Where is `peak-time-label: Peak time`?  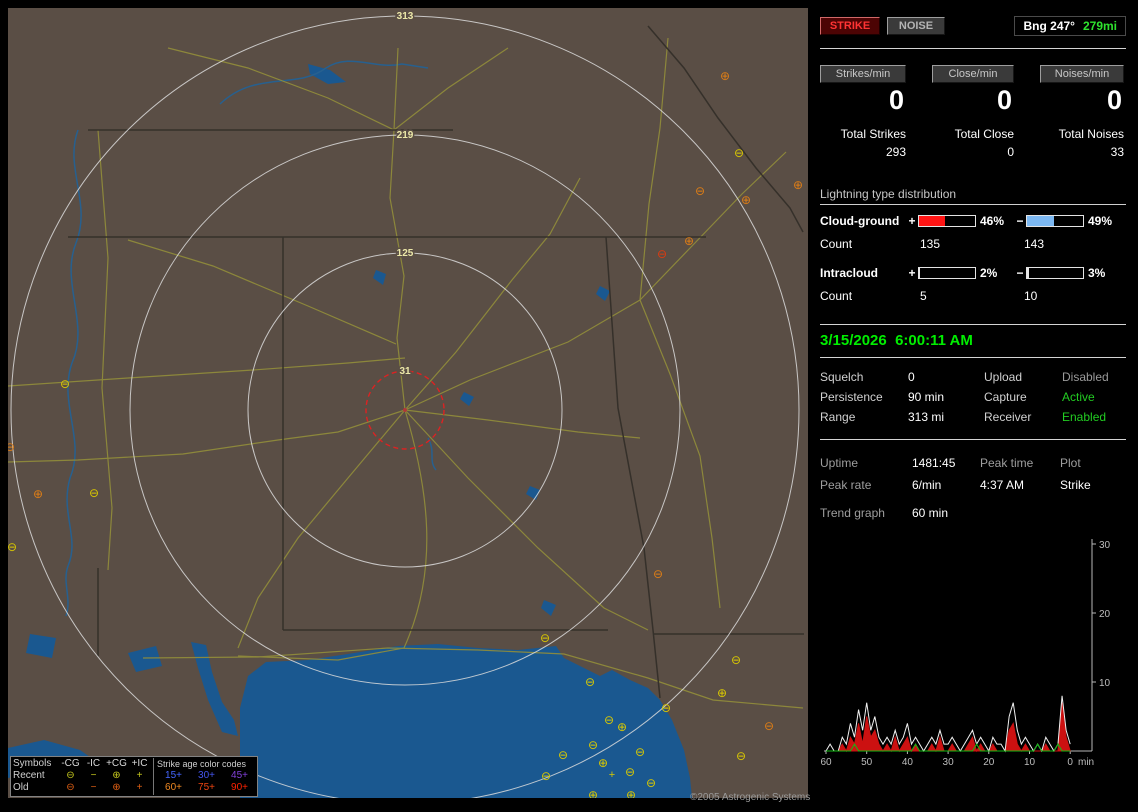
peak-time-label: Peak time is located at coordinates (1007, 463).